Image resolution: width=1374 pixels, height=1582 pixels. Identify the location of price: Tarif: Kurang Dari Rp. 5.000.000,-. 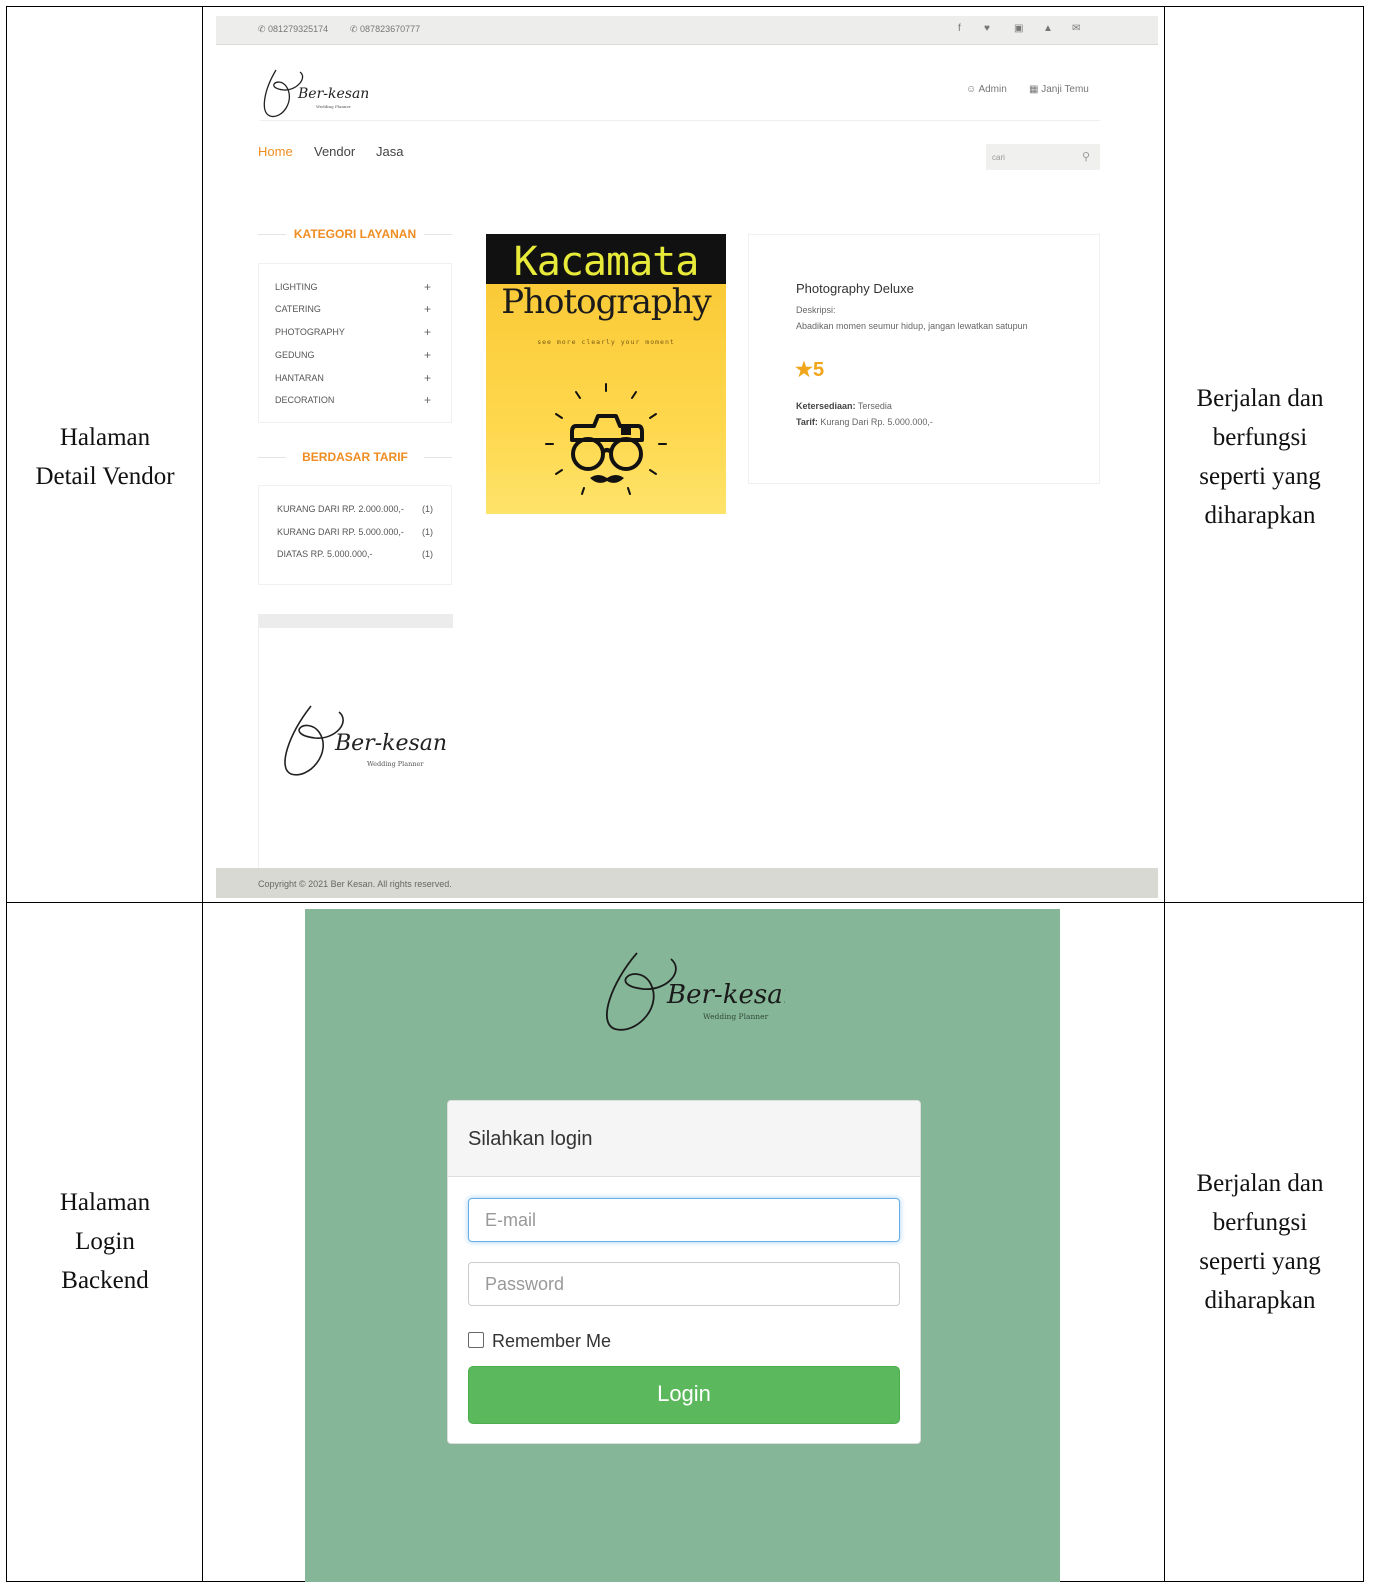
(864, 422).